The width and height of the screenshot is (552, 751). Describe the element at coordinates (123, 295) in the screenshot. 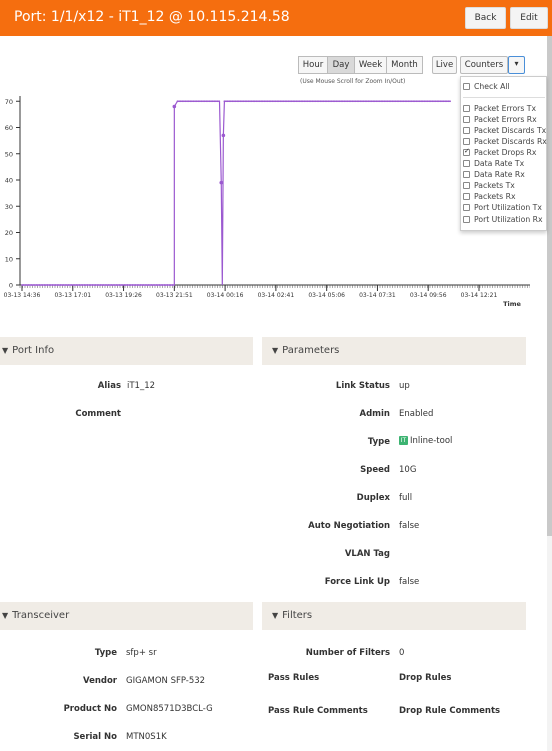

I see `x-tick-label: 03-13 19:26` at that location.